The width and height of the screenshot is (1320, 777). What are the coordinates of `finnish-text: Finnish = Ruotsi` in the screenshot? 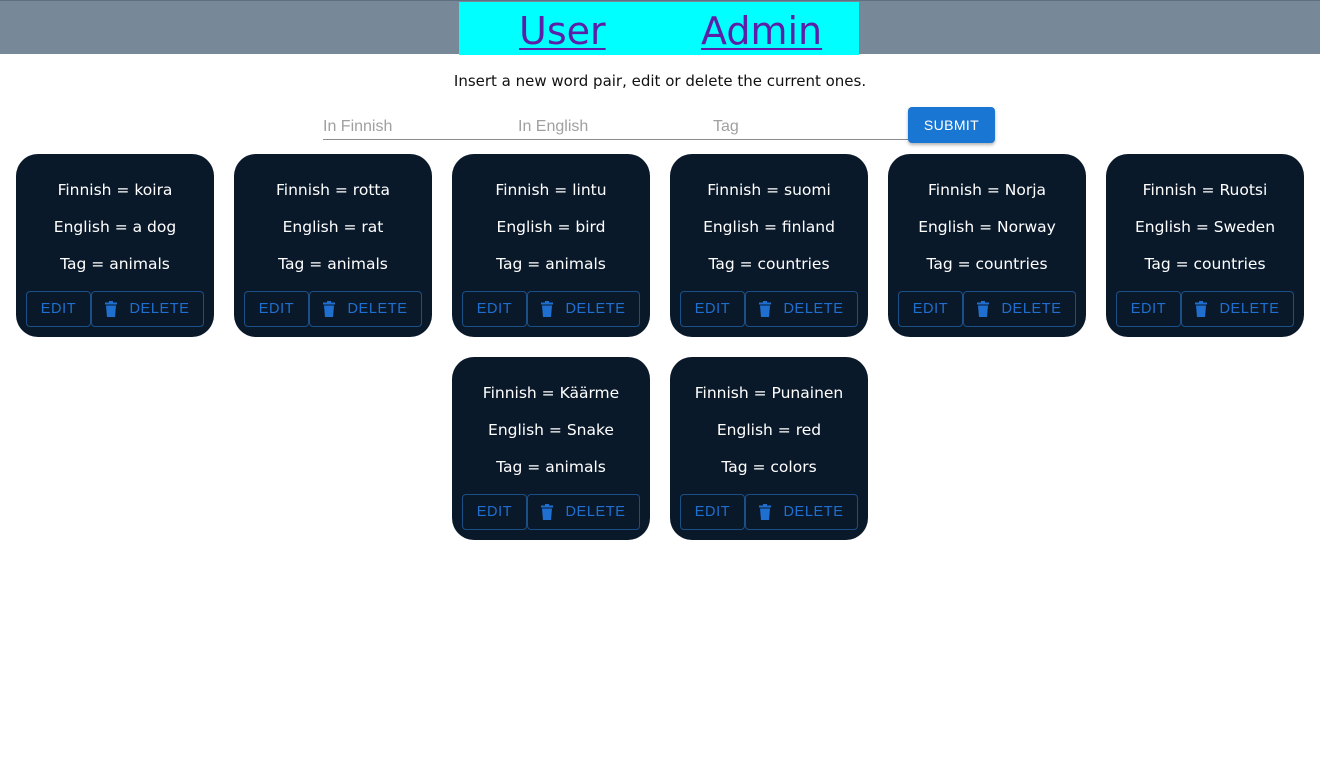 It's located at (1205, 190).